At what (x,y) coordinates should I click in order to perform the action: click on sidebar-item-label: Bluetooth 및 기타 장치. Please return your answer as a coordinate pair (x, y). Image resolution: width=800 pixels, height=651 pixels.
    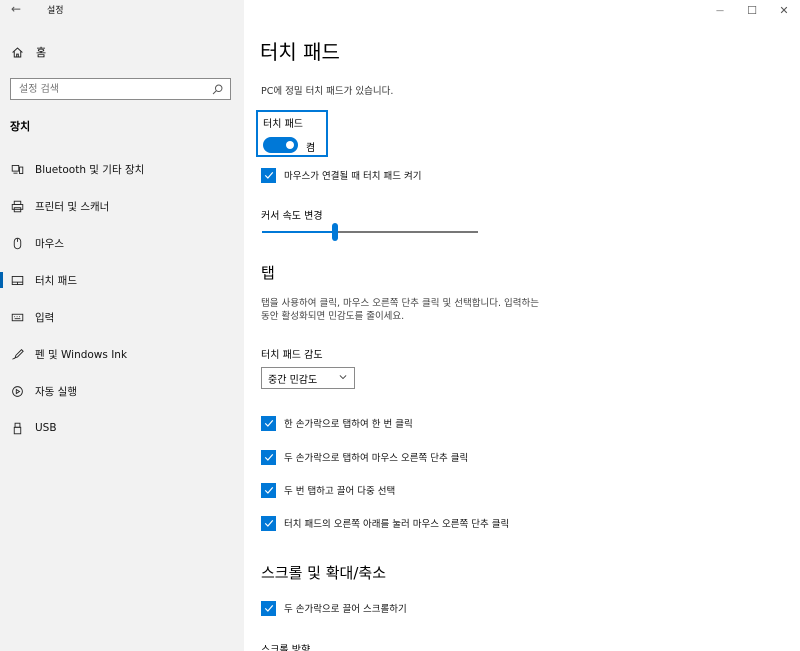
    Looking at the image, I should click on (90, 169).